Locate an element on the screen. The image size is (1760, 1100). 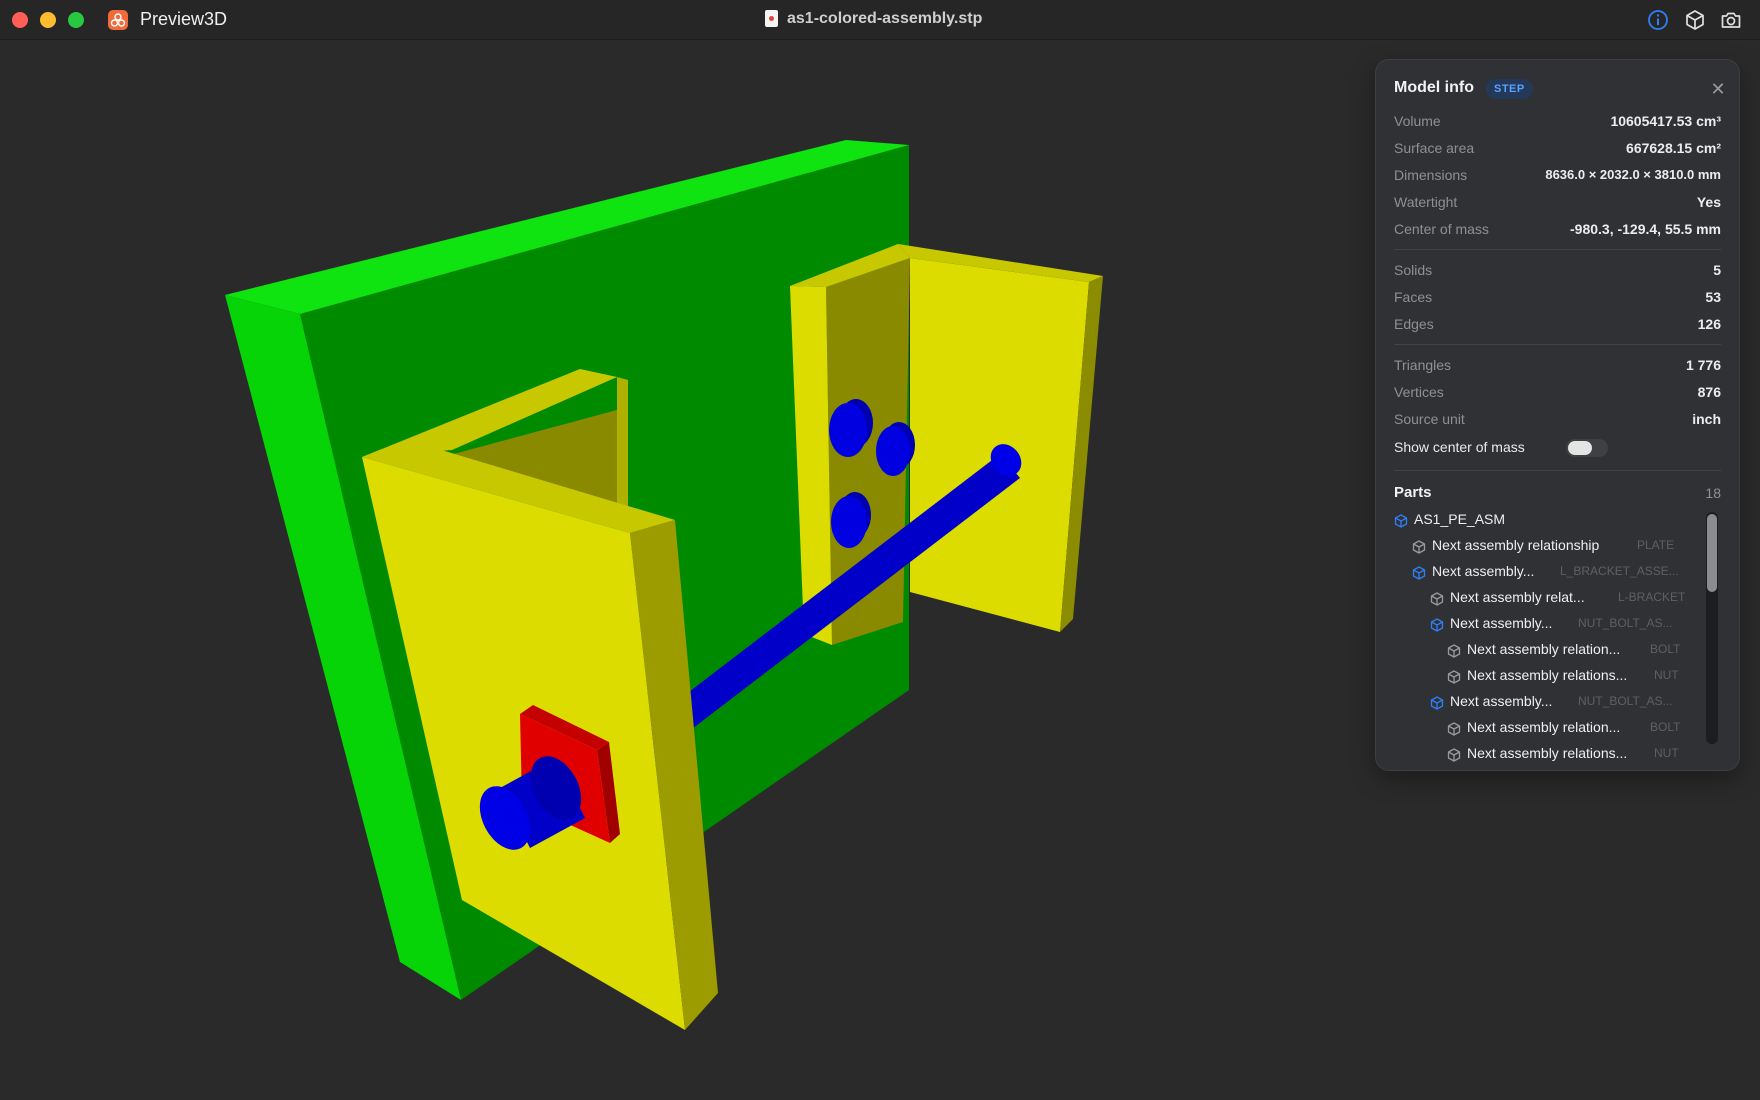
camera-icon is located at coordinates (1731, 20).